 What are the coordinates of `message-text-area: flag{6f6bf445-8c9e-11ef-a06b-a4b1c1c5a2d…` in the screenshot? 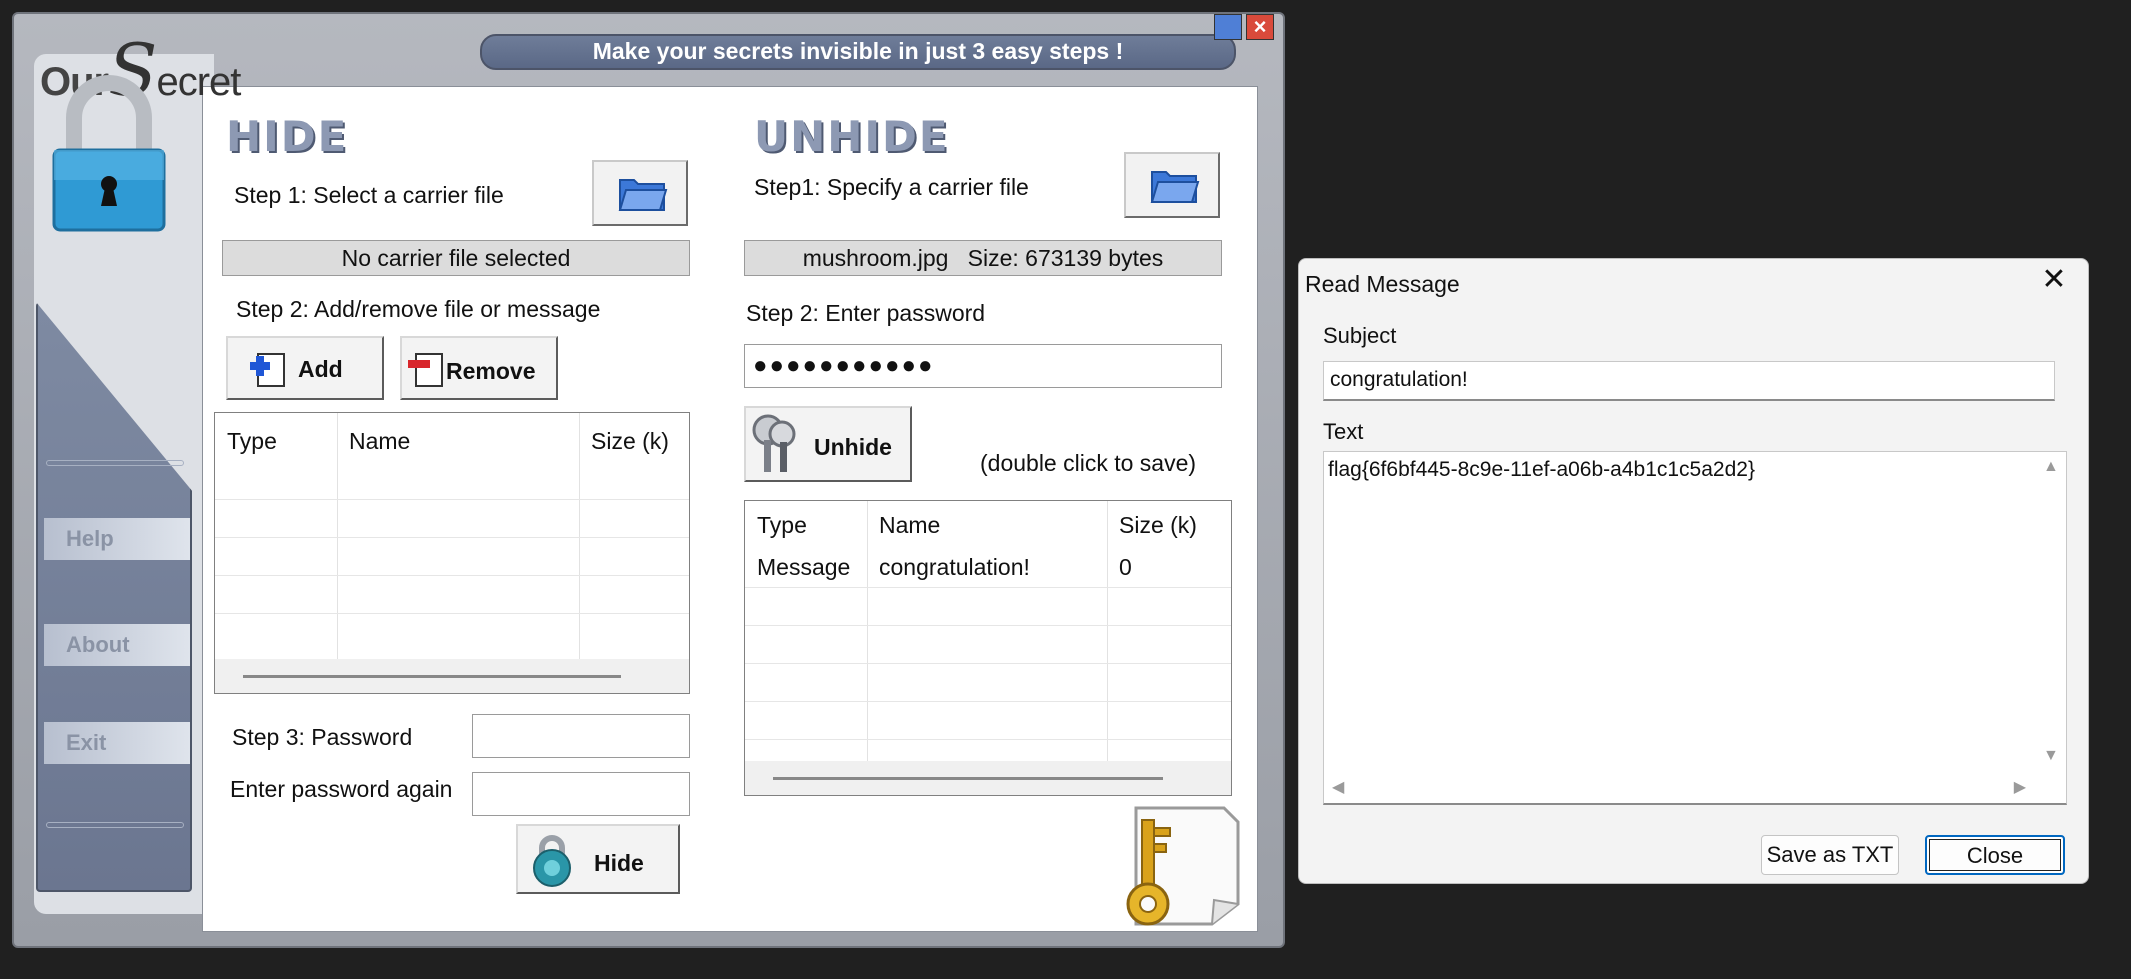 It's located at (1695, 628).